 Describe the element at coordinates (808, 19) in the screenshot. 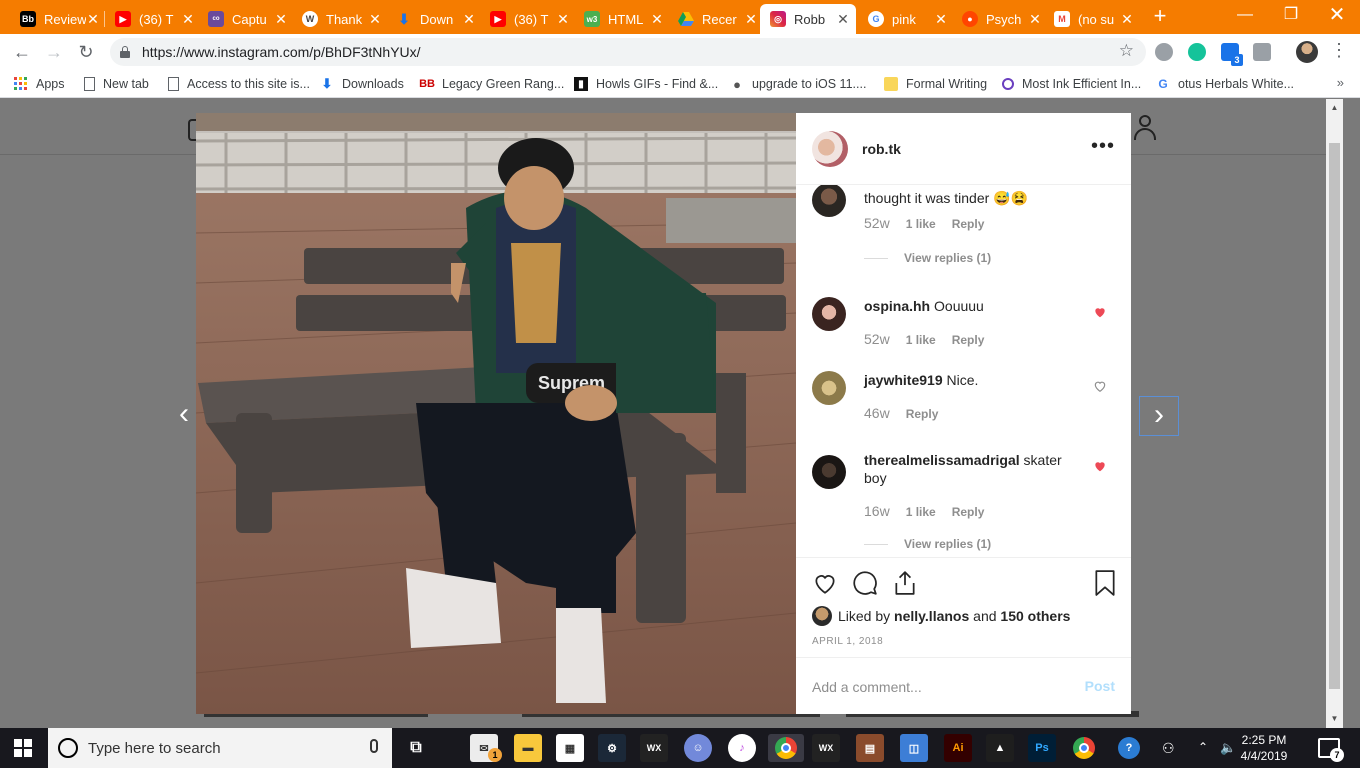

I see `tab-instagram: ◎ Robb ✕` at that location.